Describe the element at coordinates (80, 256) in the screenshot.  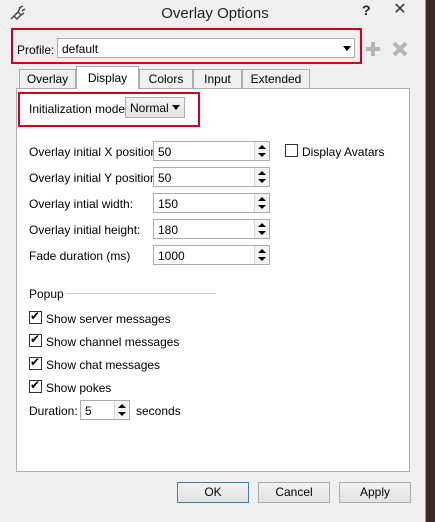
I see `fade-duration-label: Fade duration (ms)` at that location.